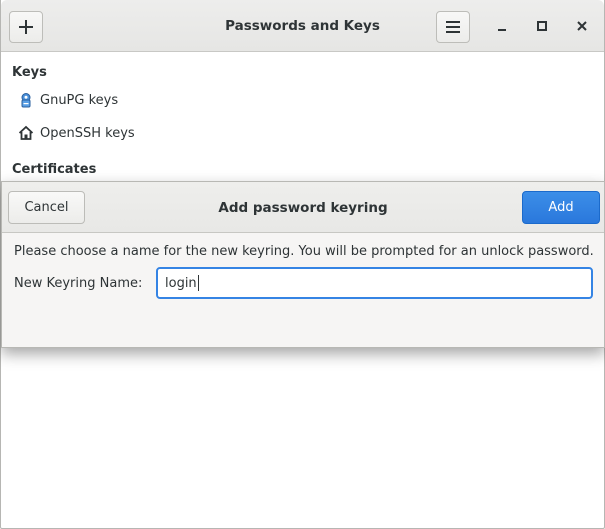 This screenshot has height=529, width=605. What do you see at coordinates (198, 283) in the screenshot?
I see `text-cursor` at bounding box center [198, 283].